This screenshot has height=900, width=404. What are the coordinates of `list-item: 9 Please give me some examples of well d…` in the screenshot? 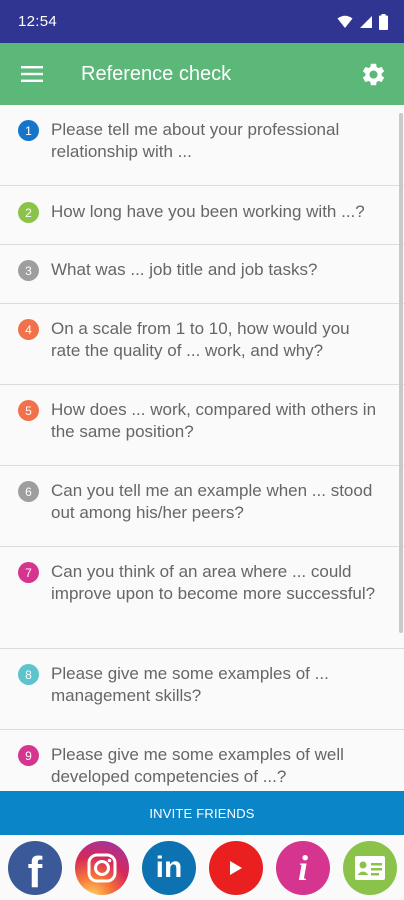 It's located at (202, 760).